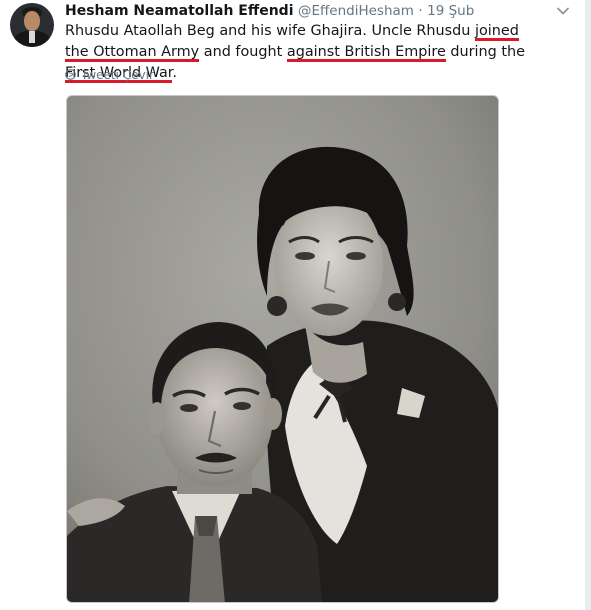 This screenshot has width=591, height=610. What do you see at coordinates (32, 21) in the screenshot?
I see `avatar-face` at bounding box center [32, 21].